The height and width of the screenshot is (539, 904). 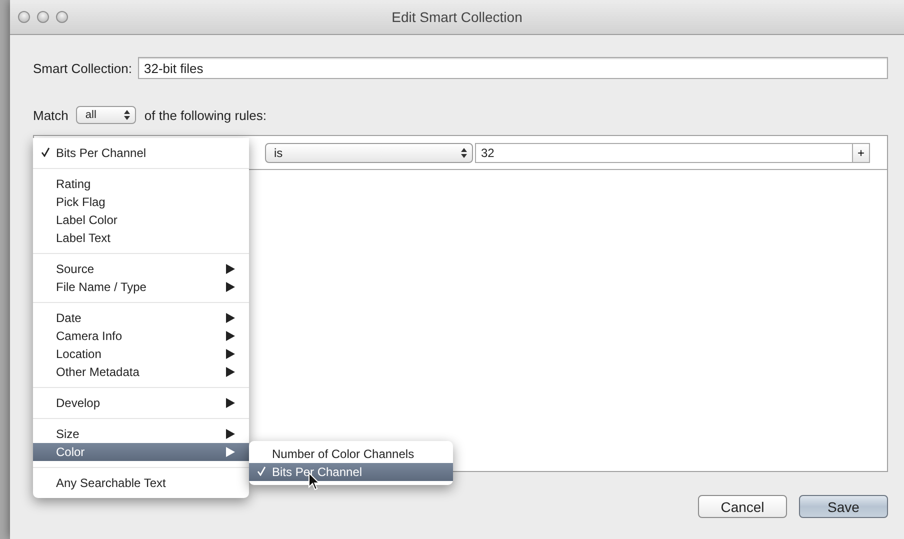 I want to click on menu-item: Date, so click(x=141, y=318).